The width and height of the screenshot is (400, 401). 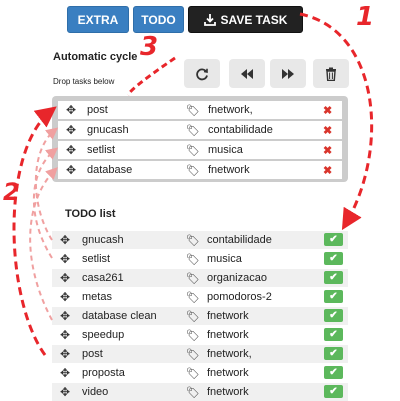 What do you see at coordinates (365, 17) in the screenshot?
I see `annotation-number-1: 1` at bounding box center [365, 17].